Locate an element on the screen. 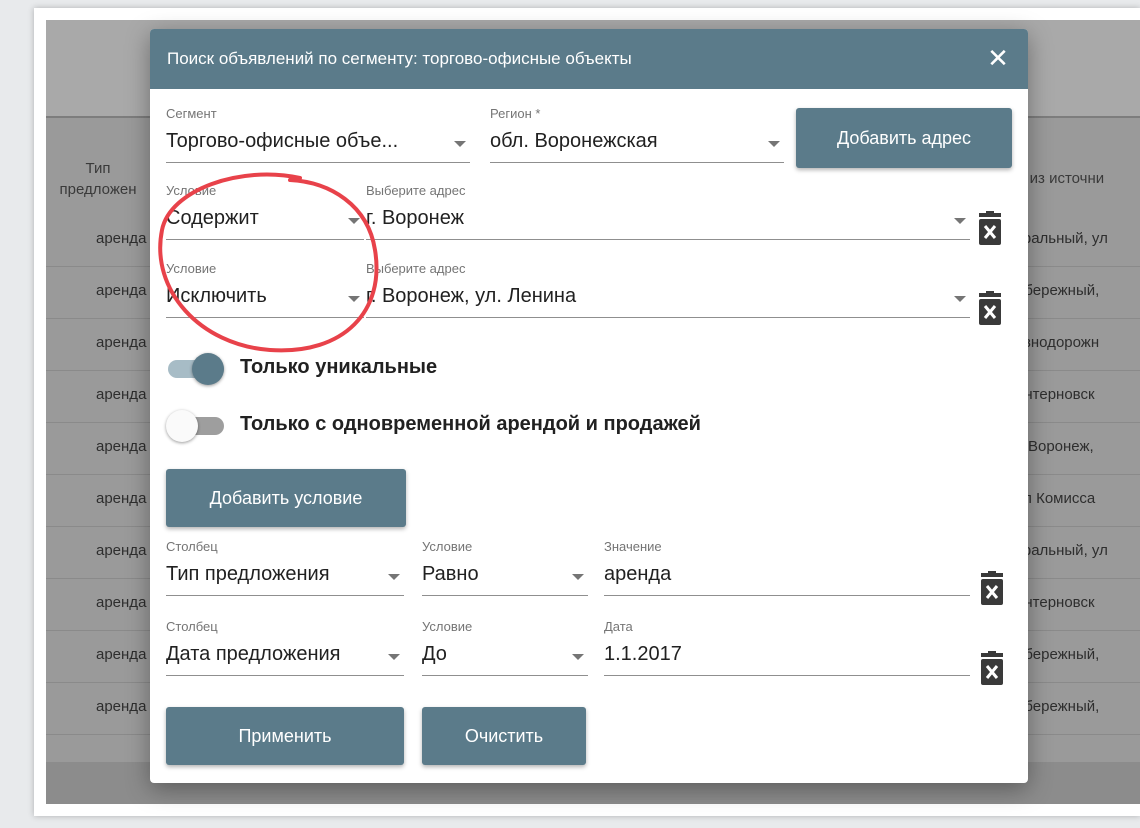 Image resolution: width=1140 pixels, height=828 pixels. address-select: Выберите адрес г. Воронеж is located at coordinates (668, 213).